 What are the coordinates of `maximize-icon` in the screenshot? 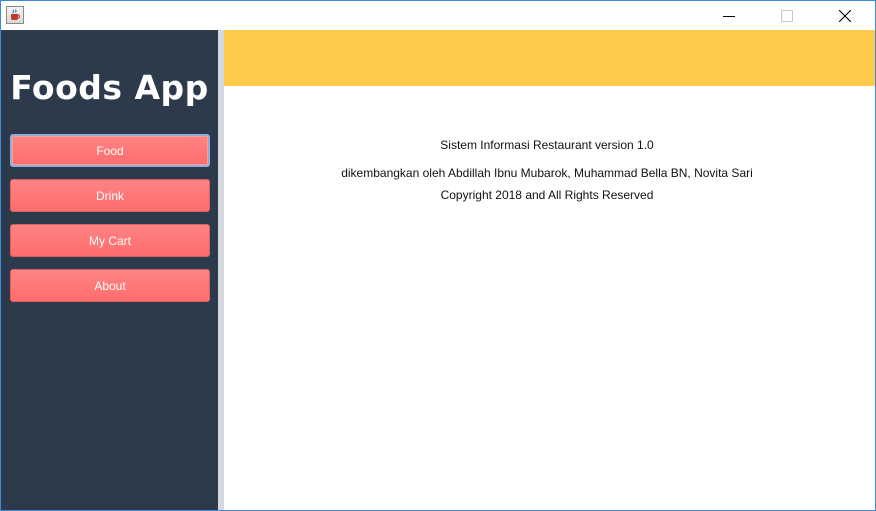 It's located at (787, 15).